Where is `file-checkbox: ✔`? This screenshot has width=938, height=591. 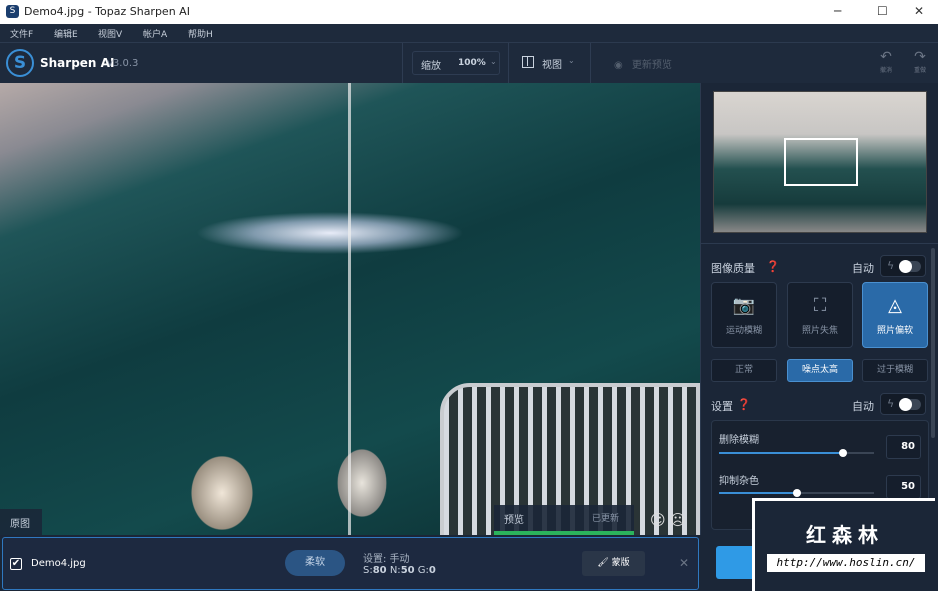 file-checkbox: ✔ is located at coordinates (16, 564).